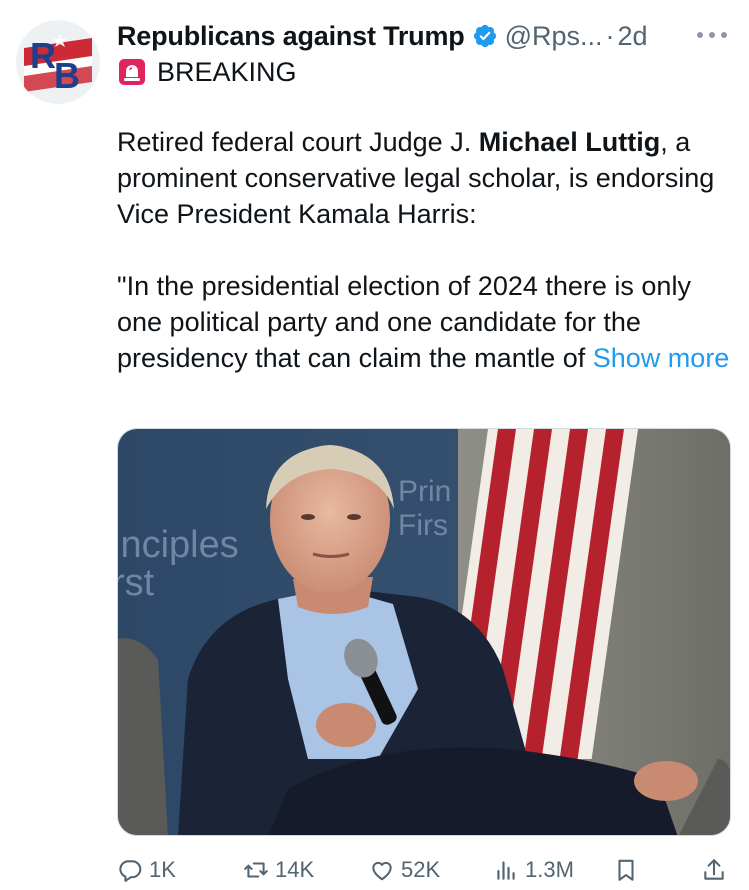  What do you see at coordinates (43, 55) in the screenshot?
I see `svg-text: R` at bounding box center [43, 55].